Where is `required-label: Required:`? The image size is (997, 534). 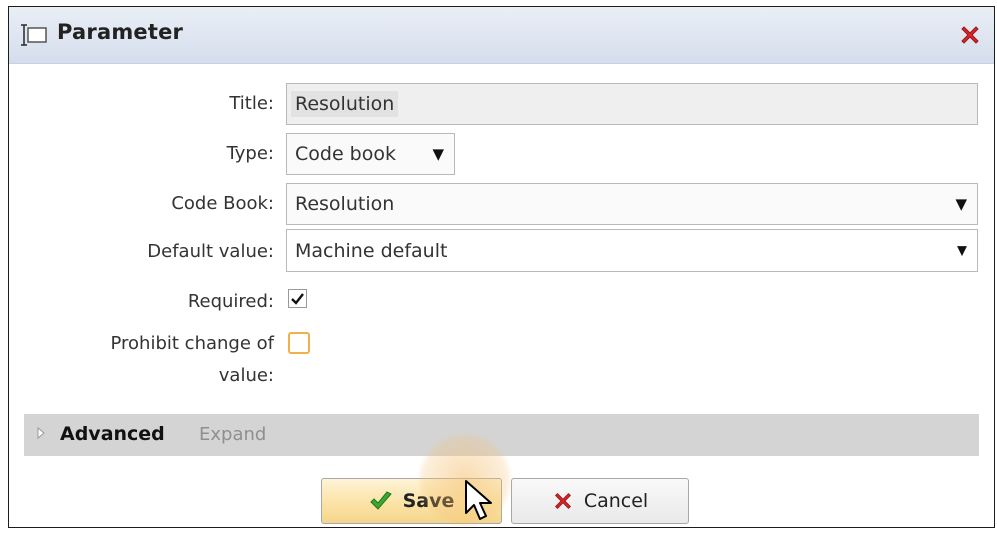 required-label: Required: is located at coordinates (230, 301).